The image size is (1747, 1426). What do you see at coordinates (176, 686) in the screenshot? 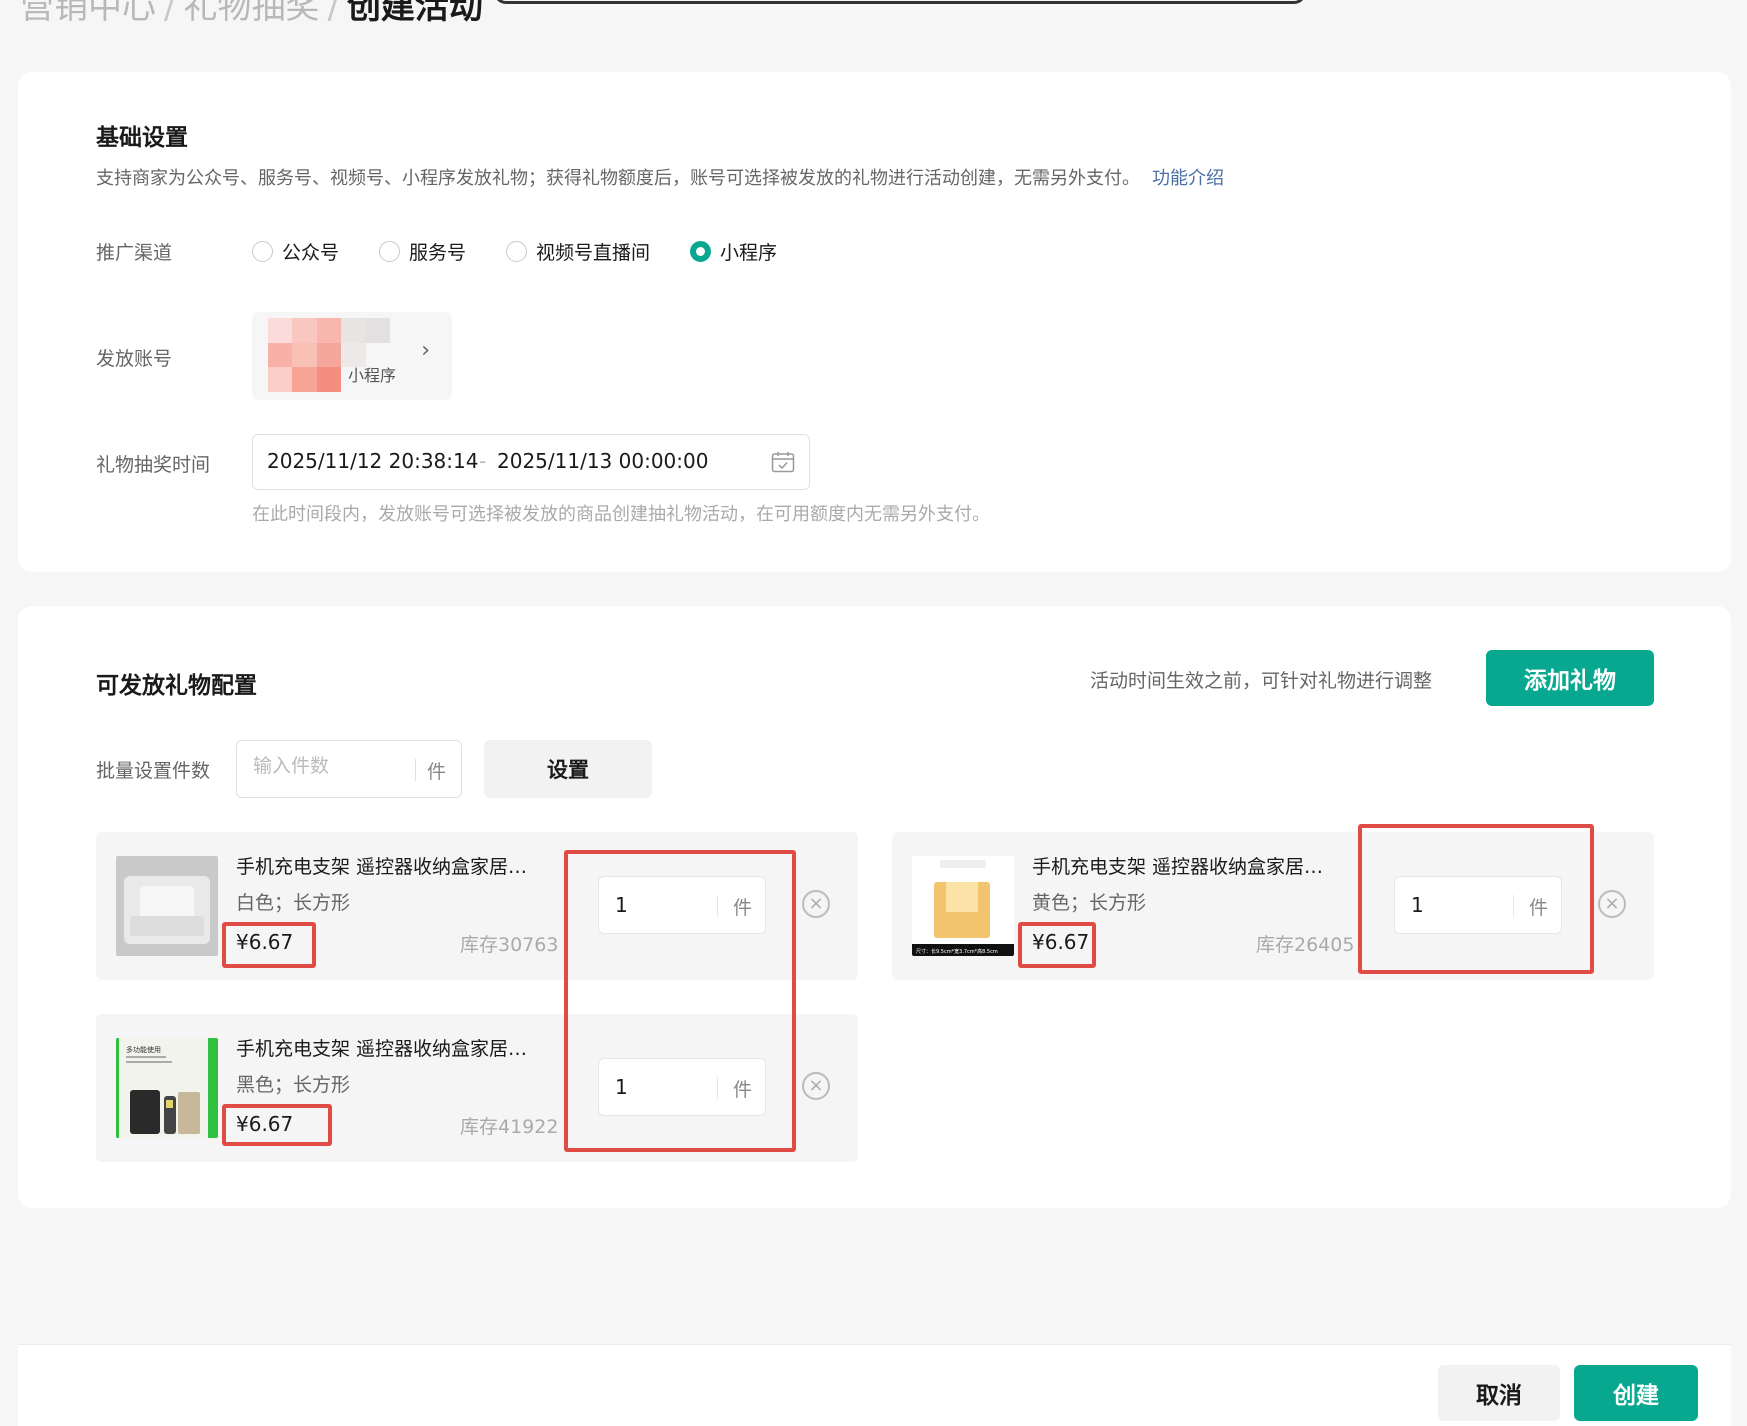
I see `section-title-gifts: 可发放礼物配置` at bounding box center [176, 686].